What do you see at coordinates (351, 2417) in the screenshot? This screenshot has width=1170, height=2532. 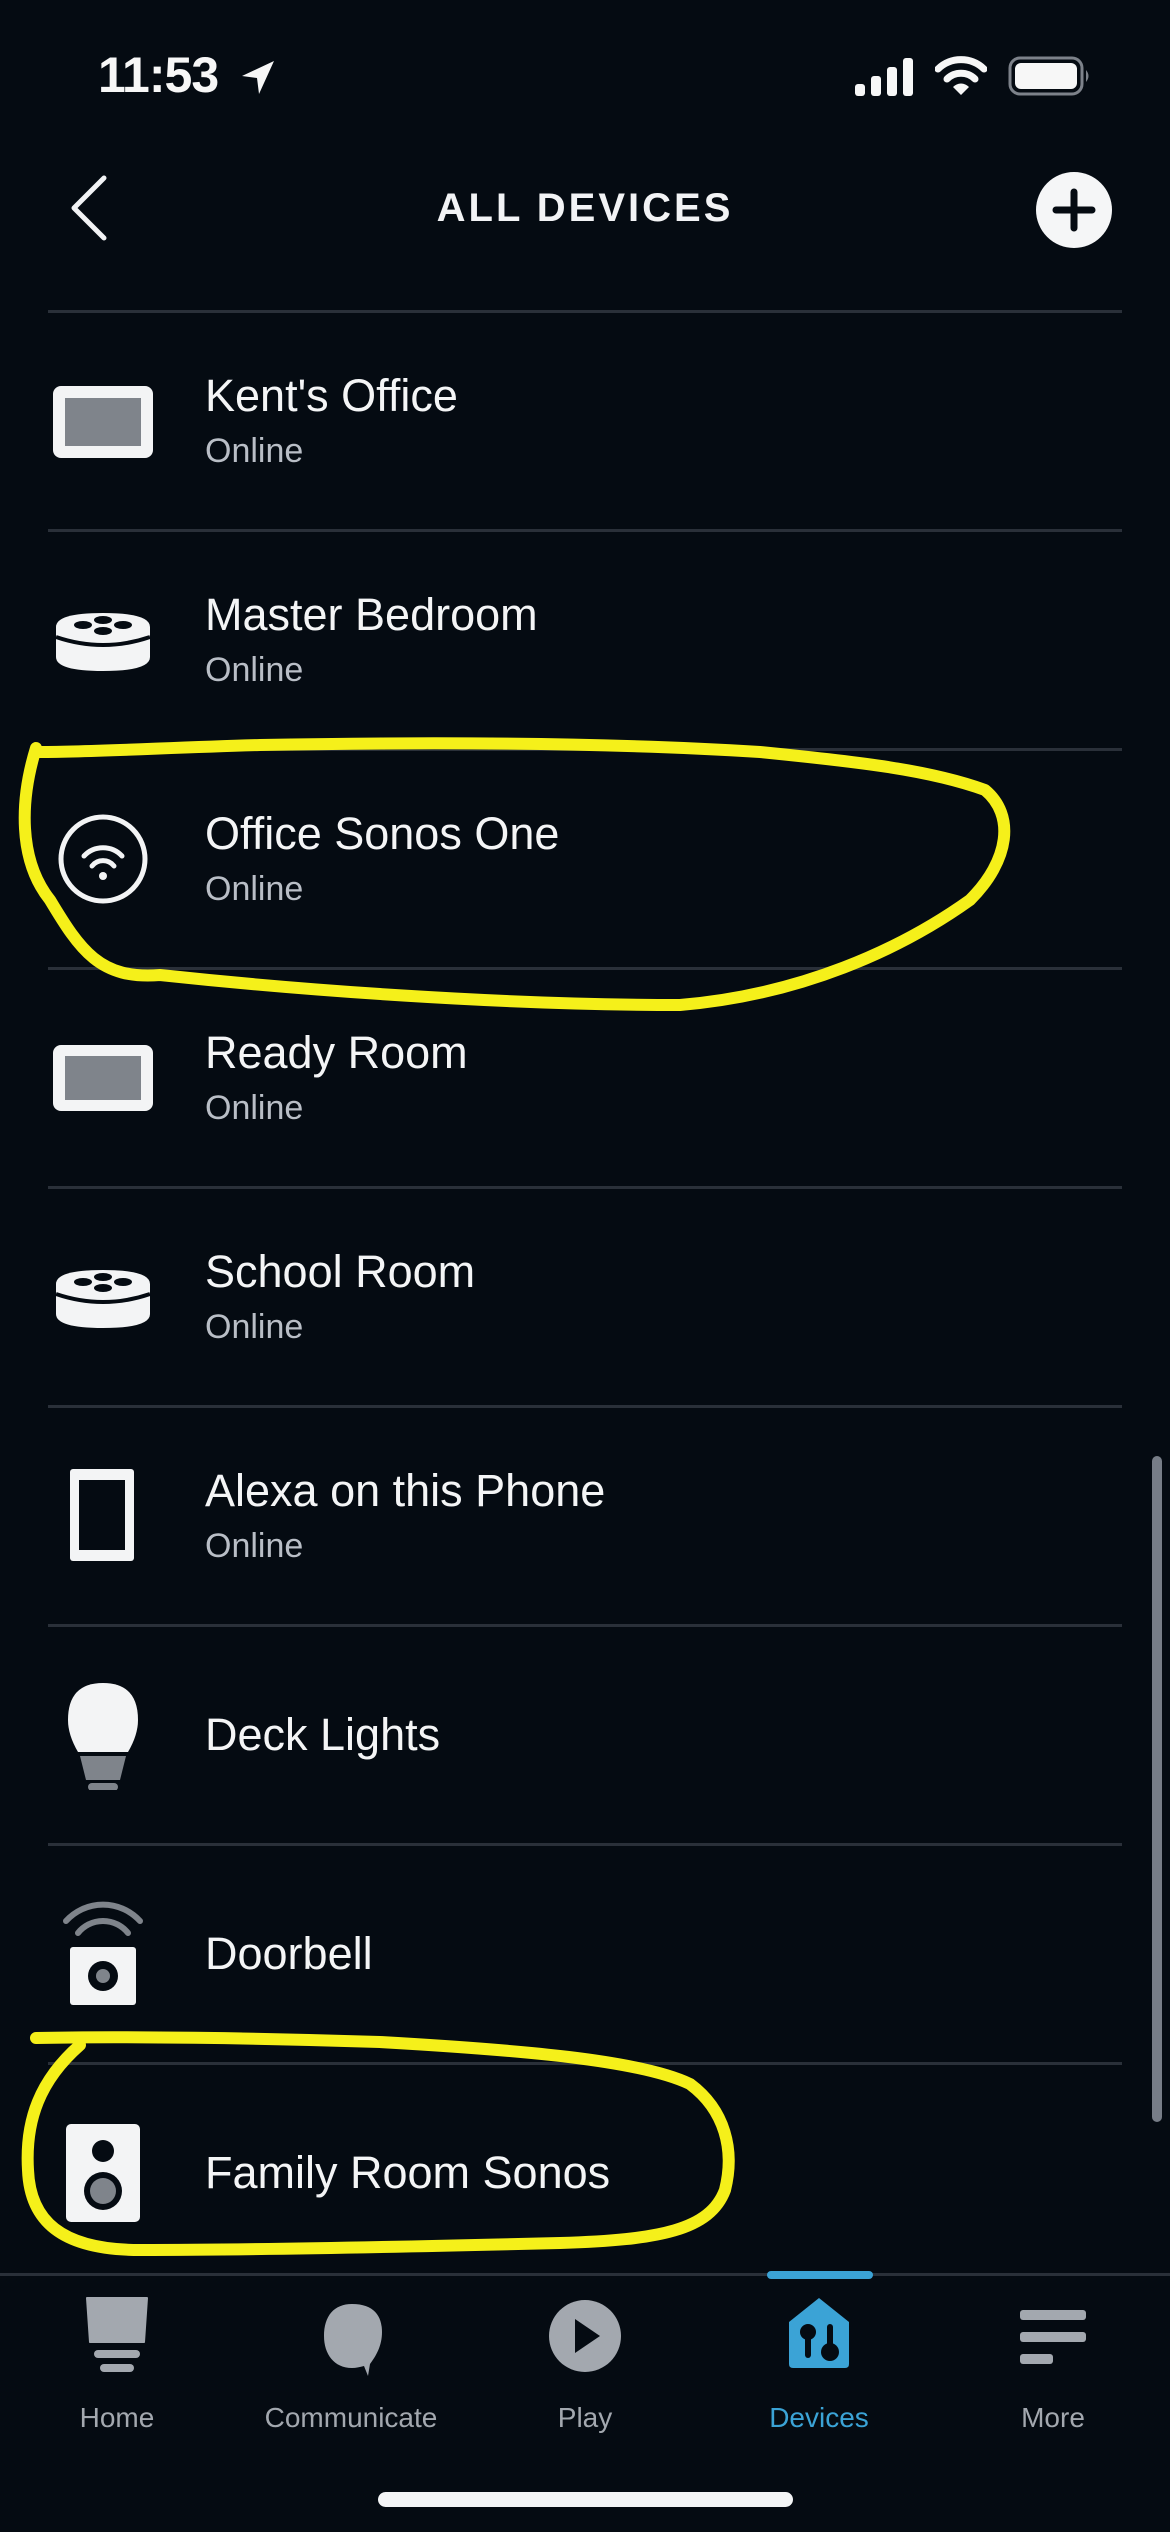 I see `tab-label: Communicate` at bounding box center [351, 2417].